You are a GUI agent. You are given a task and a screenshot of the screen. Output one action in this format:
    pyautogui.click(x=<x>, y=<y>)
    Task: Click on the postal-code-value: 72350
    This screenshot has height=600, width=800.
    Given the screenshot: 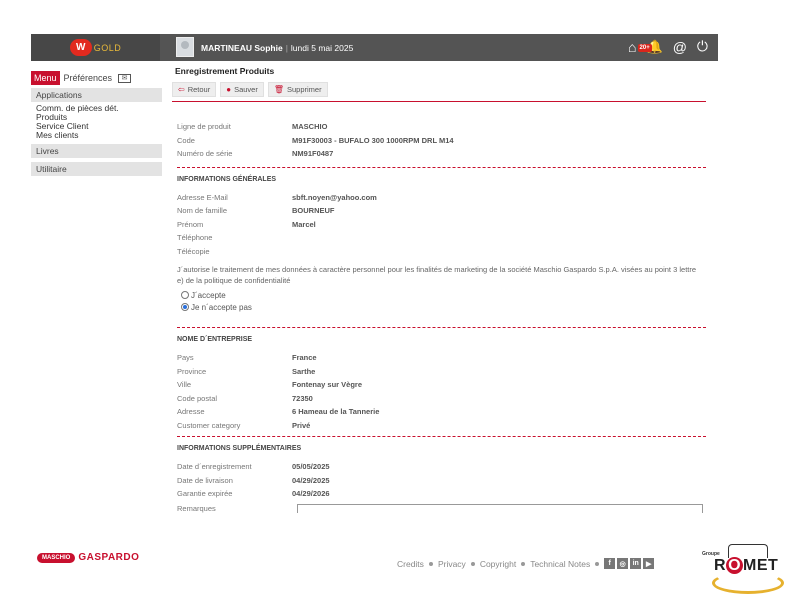 What is the action you would take?
    pyautogui.click(x=302, y=398)
    